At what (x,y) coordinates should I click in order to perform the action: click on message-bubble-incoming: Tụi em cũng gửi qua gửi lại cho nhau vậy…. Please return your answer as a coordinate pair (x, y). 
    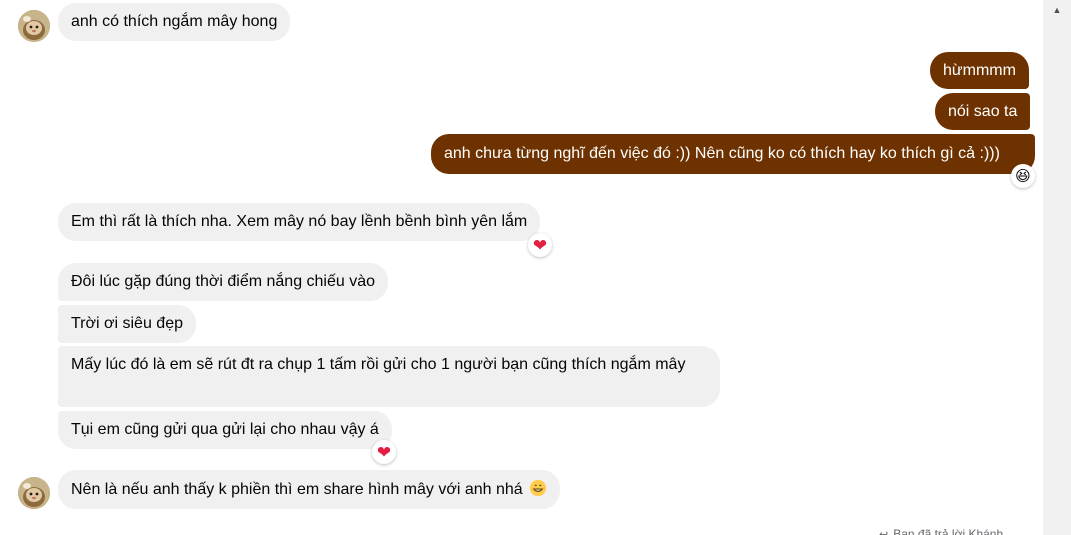
    Looking at the image, I should click on (225, 430).